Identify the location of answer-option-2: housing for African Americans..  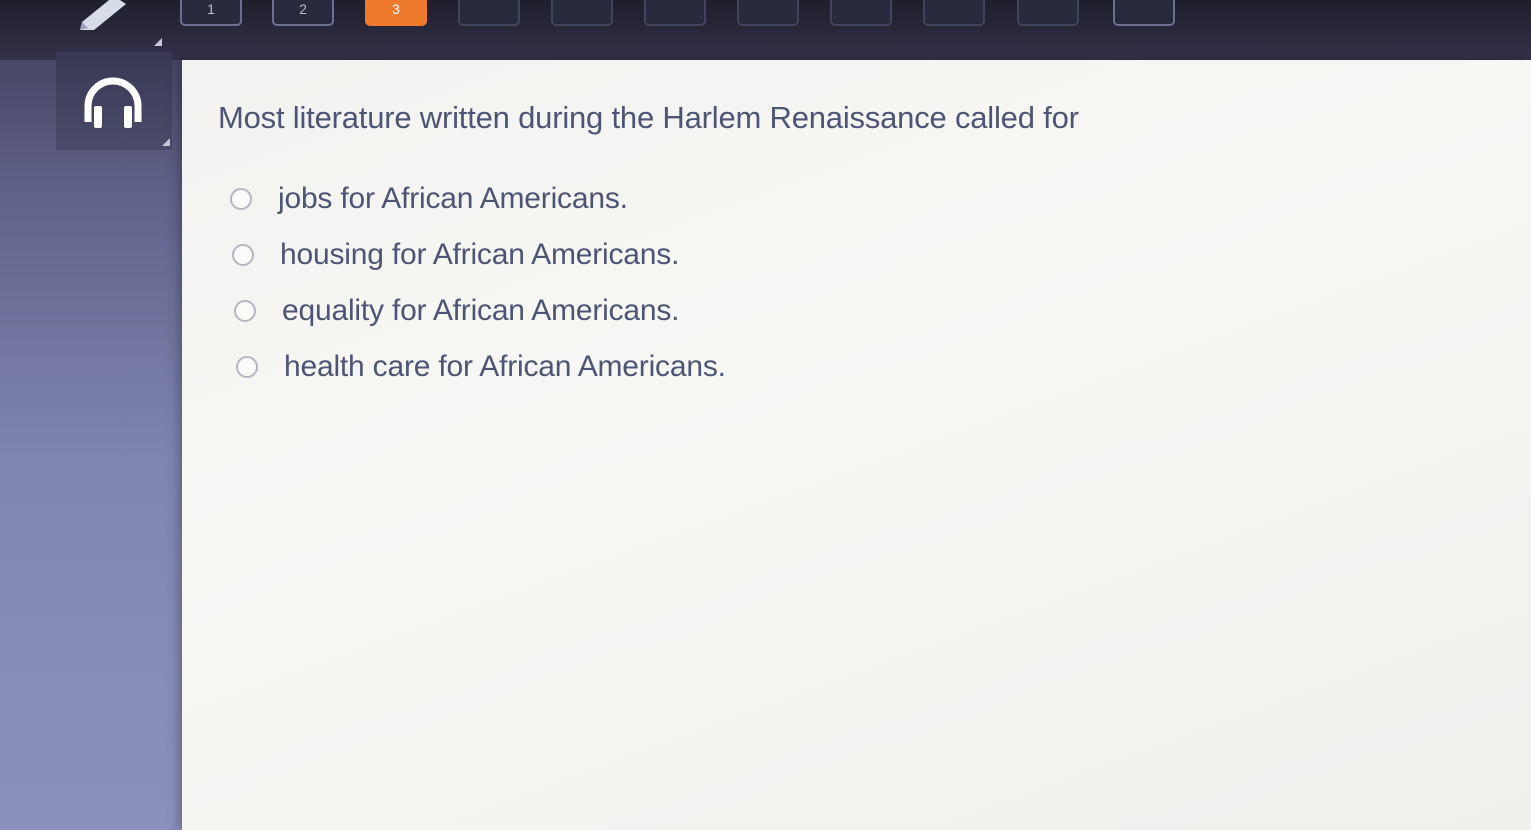
(455, 255).